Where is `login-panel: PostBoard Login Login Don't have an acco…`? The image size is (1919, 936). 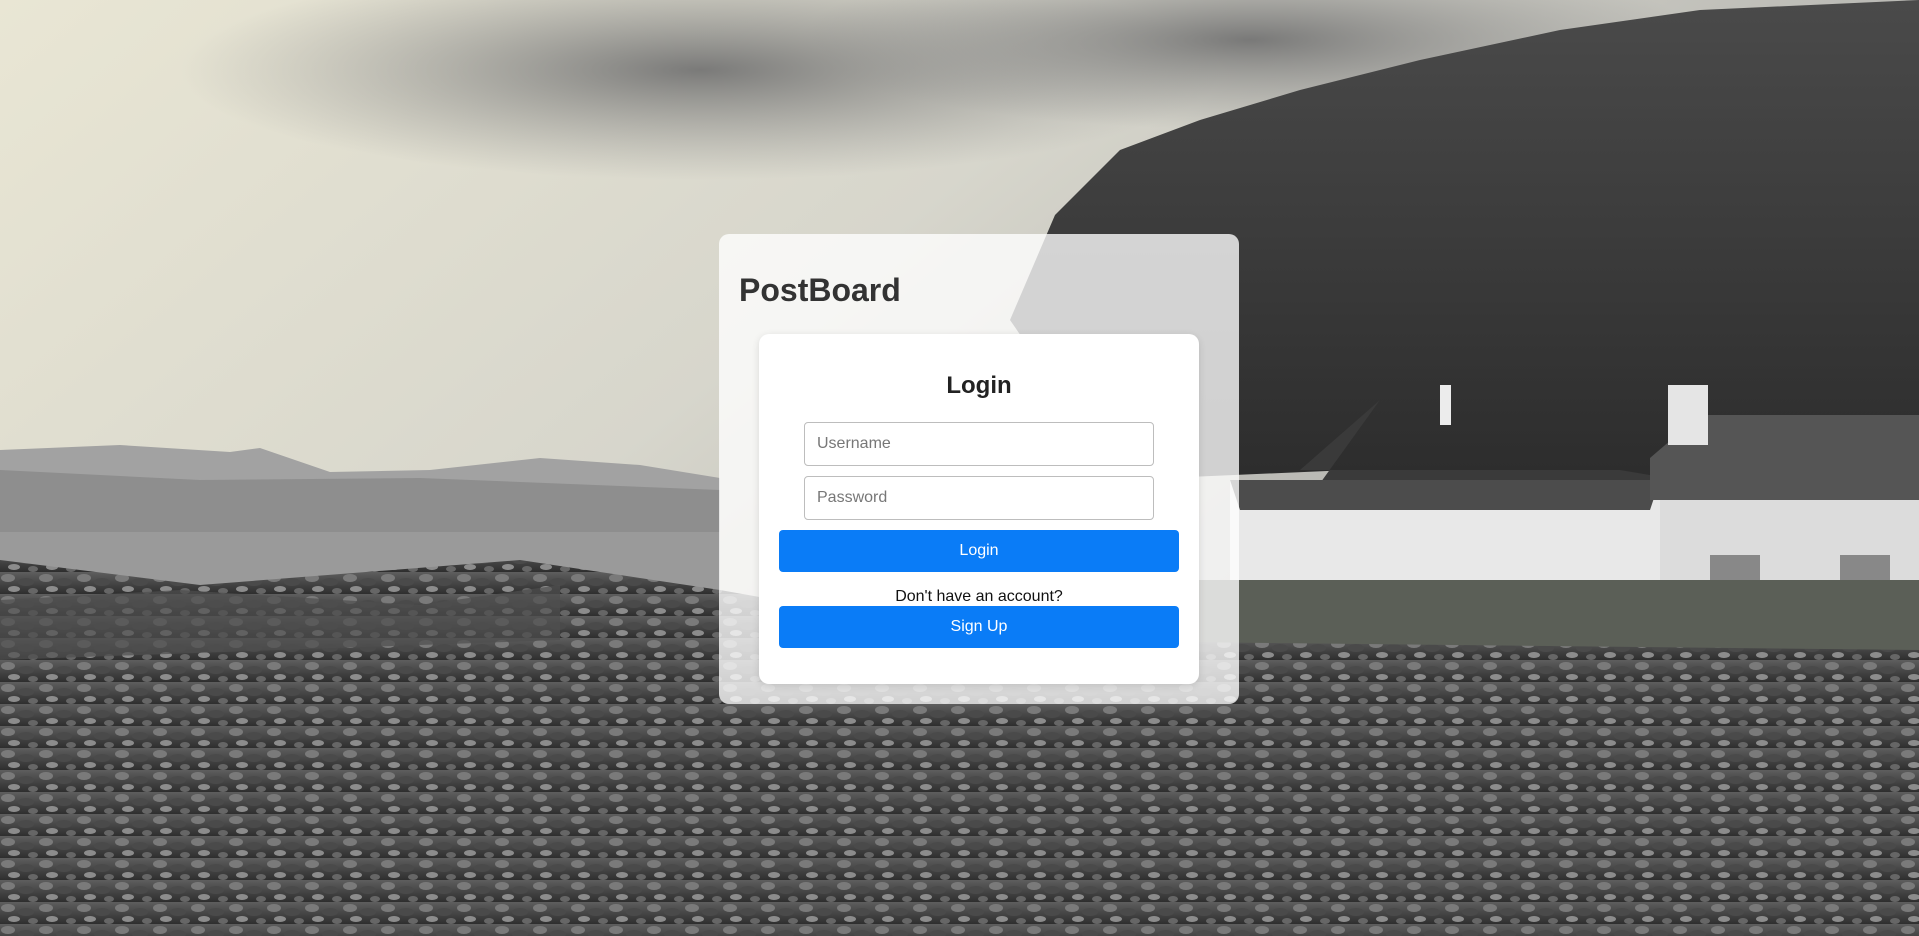 login-panel: PostBoard Login Login Don't have an acco… is located at coordinates (979, 469).